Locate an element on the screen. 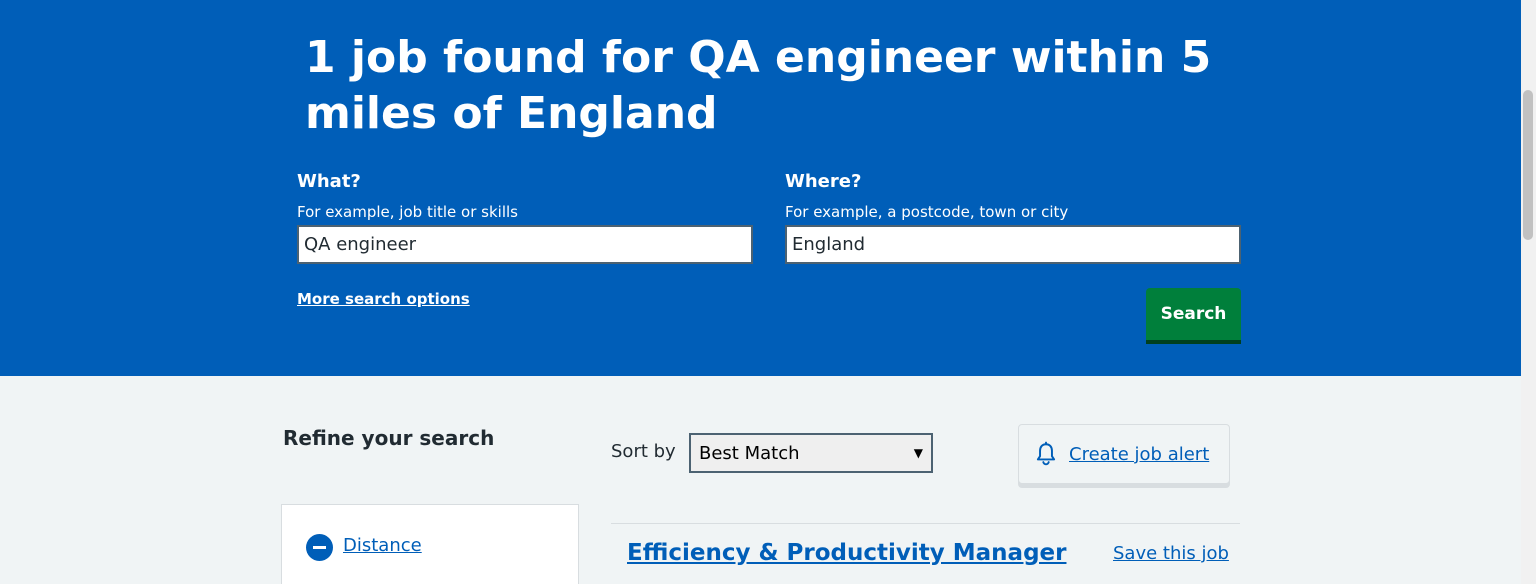 The image size is (1536, 584). create-job-alert-link: Create job alert is located at coordinates (1139, 454).